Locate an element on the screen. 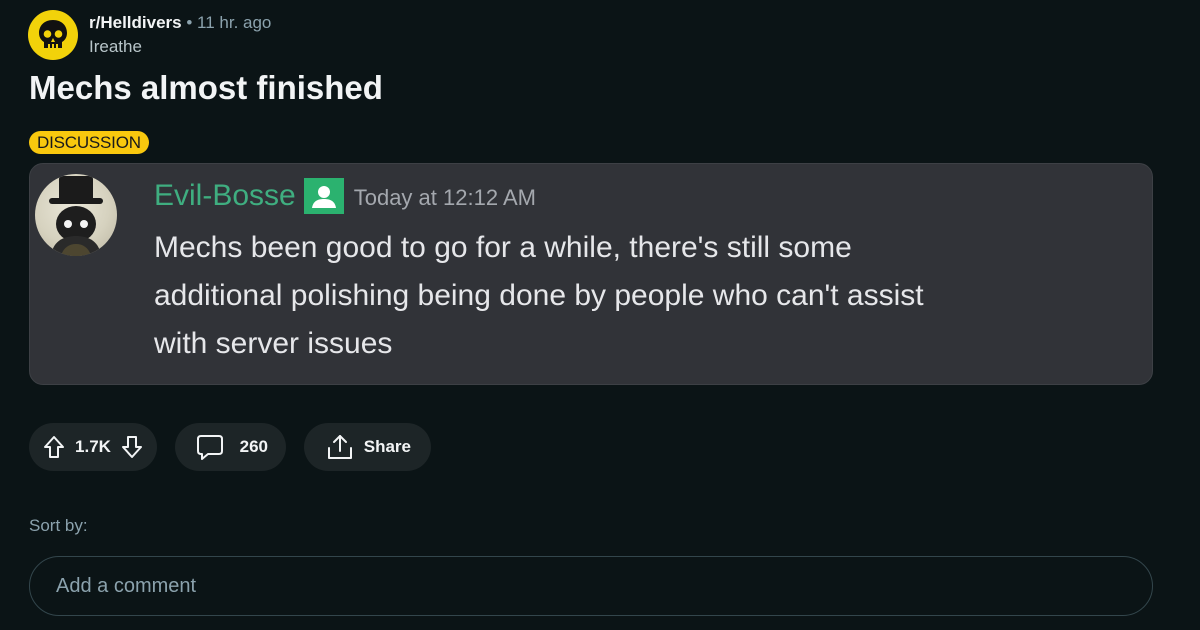 The width and height of the screenshot is (1200, 630). vote-bar: 1.7K is located at coordinates (93, 447).